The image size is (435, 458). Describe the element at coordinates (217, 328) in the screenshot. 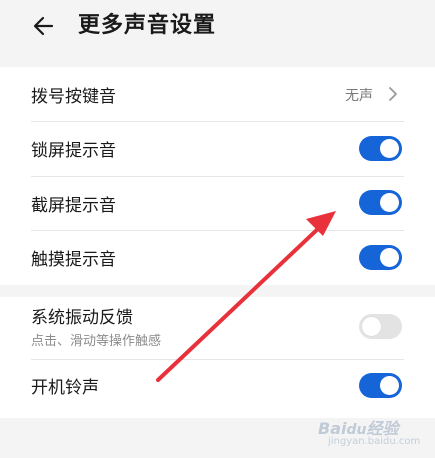

I see `setting-row-system-vibration: 系统振动反馈 点击、滑动等操作触感` at that location.